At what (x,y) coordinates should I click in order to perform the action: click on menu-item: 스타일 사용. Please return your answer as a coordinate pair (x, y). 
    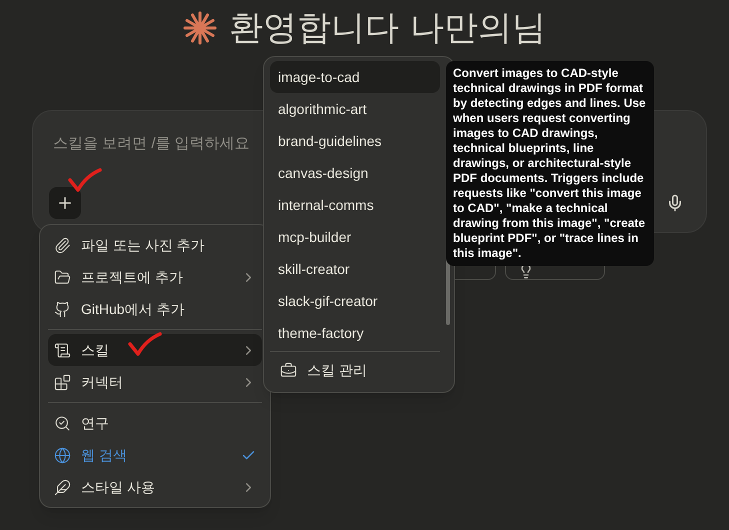
    Looking at the image, I should click on (155, 487).